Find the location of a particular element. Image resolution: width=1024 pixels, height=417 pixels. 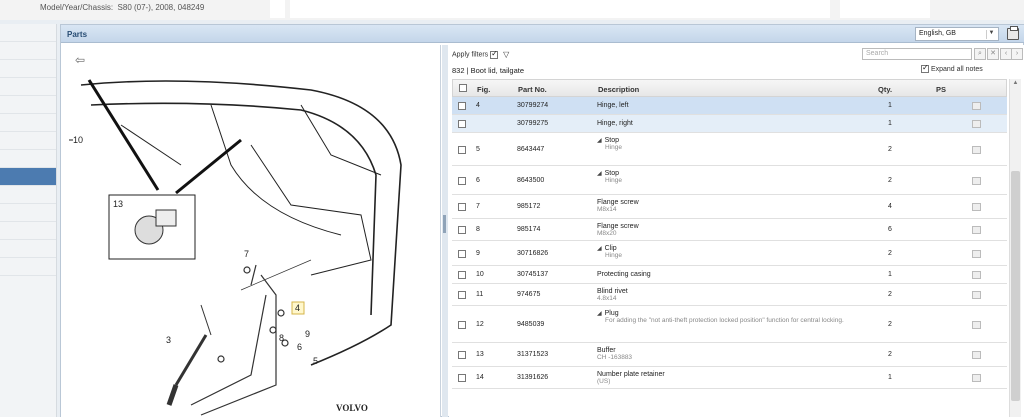

row-subtext: 4.8x14 is located at coordinates (607, 298).